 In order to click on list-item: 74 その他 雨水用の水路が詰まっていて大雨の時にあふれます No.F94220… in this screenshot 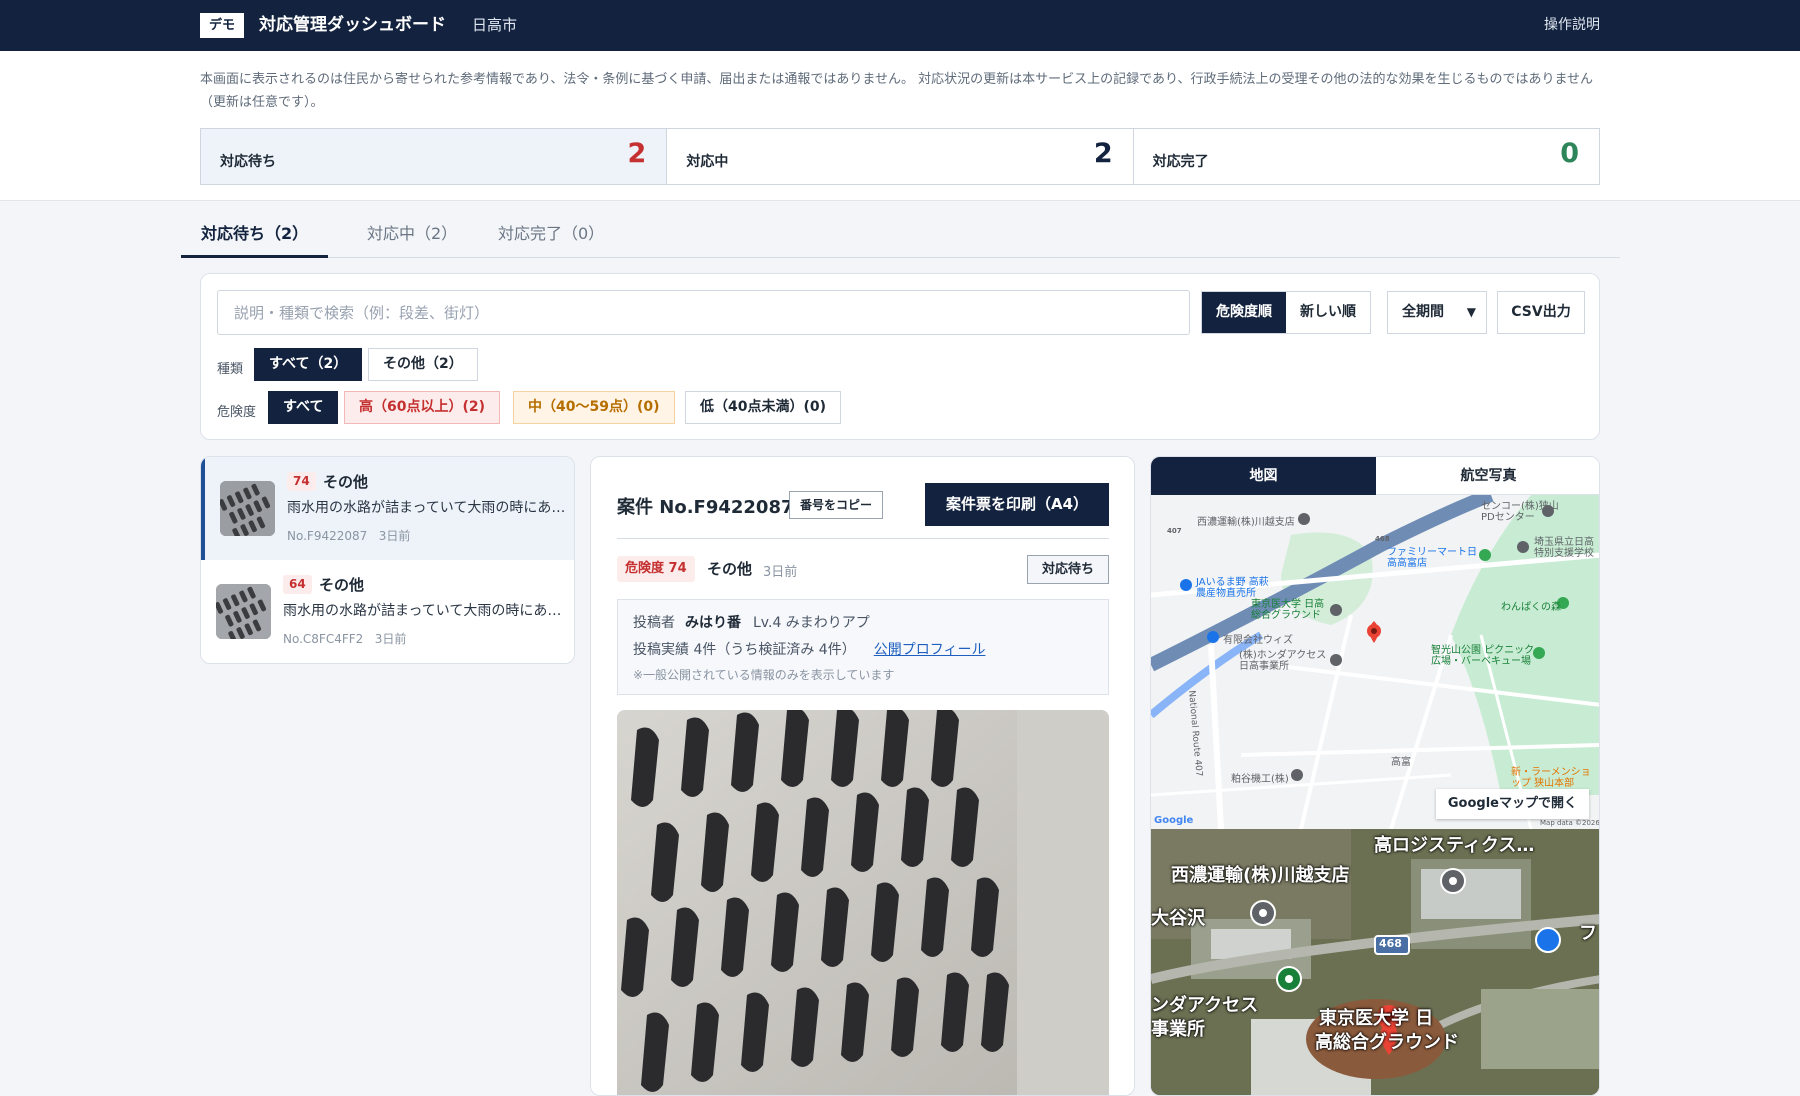, I will do `click(387, 508)`.